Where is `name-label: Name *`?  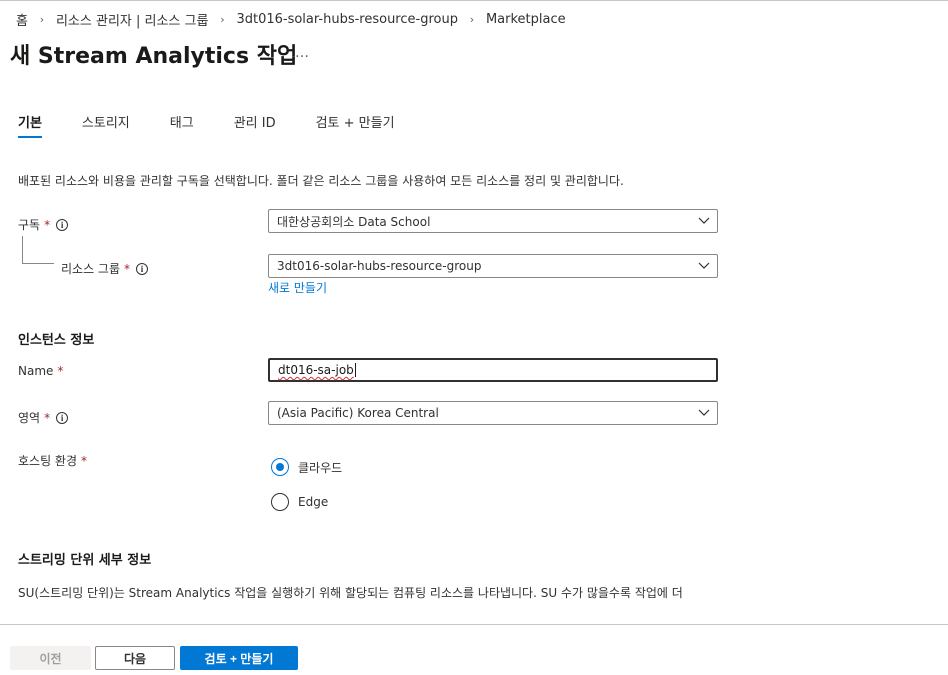 name-label: Name * is located at coordinates (40, 371).